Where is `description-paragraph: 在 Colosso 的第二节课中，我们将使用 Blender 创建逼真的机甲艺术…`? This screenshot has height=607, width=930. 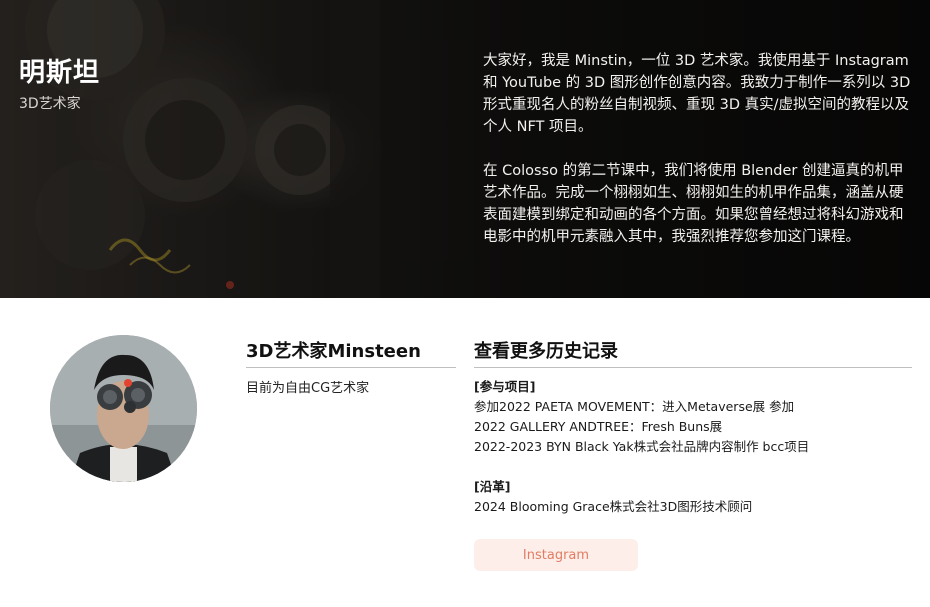
description-paragraph: 在 Colosso 的第二节课中，我们将使用 Blender 创建逼真的机甲艺术… is located at coordinates (693, 204).